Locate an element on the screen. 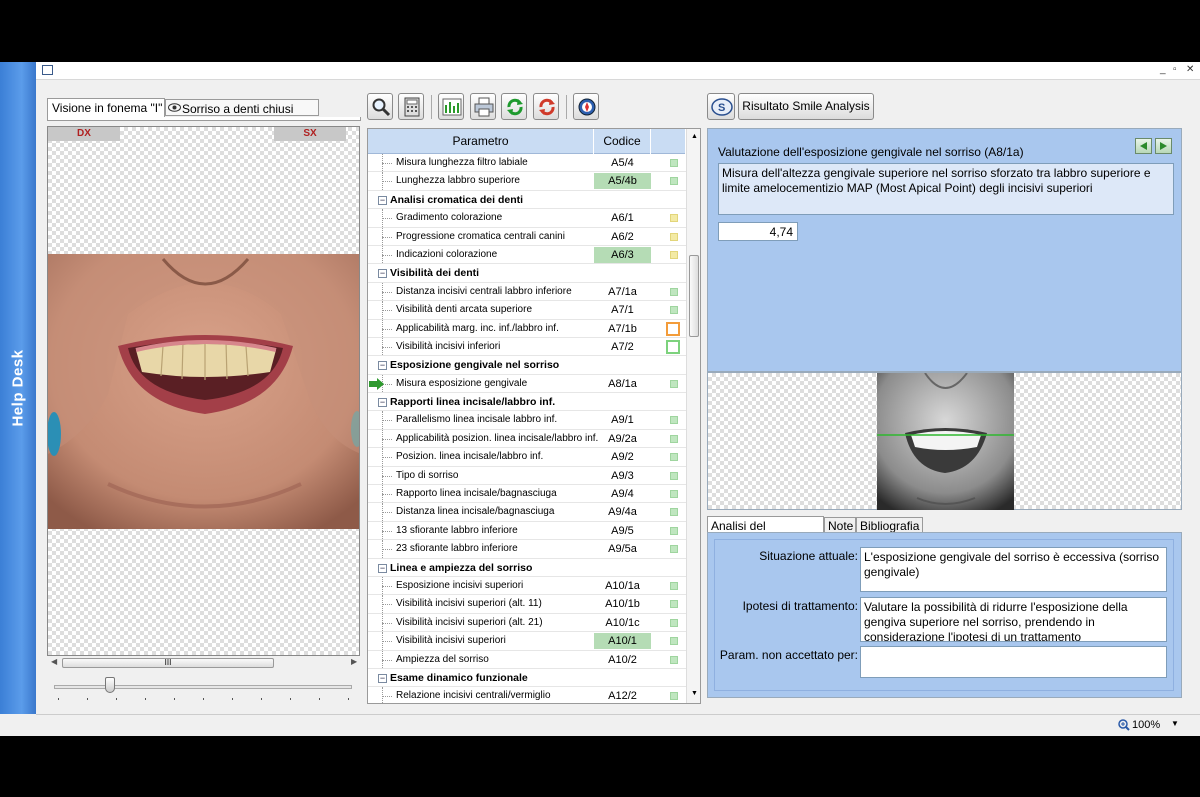 The height and width of the screenshot is (797, 1200). restore-icon: ▫ is located at coordinates (1175, 69).